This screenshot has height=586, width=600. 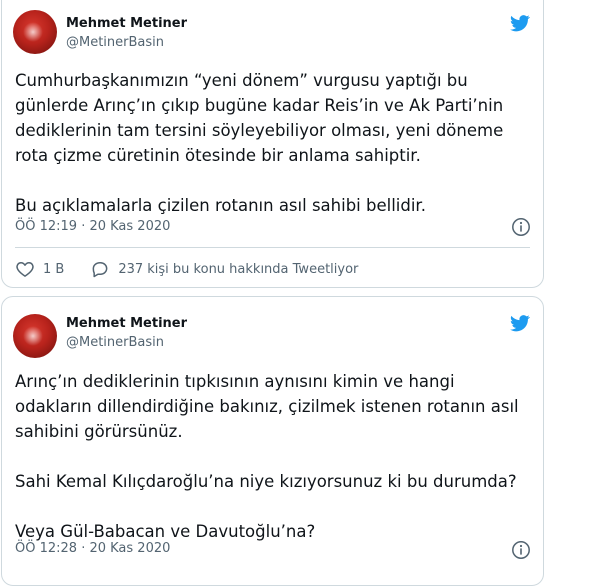 What do you see at coordinates (100, 270) in the screenshot?
I see `speech-bubble-icon` at bounding box center [100, 270].